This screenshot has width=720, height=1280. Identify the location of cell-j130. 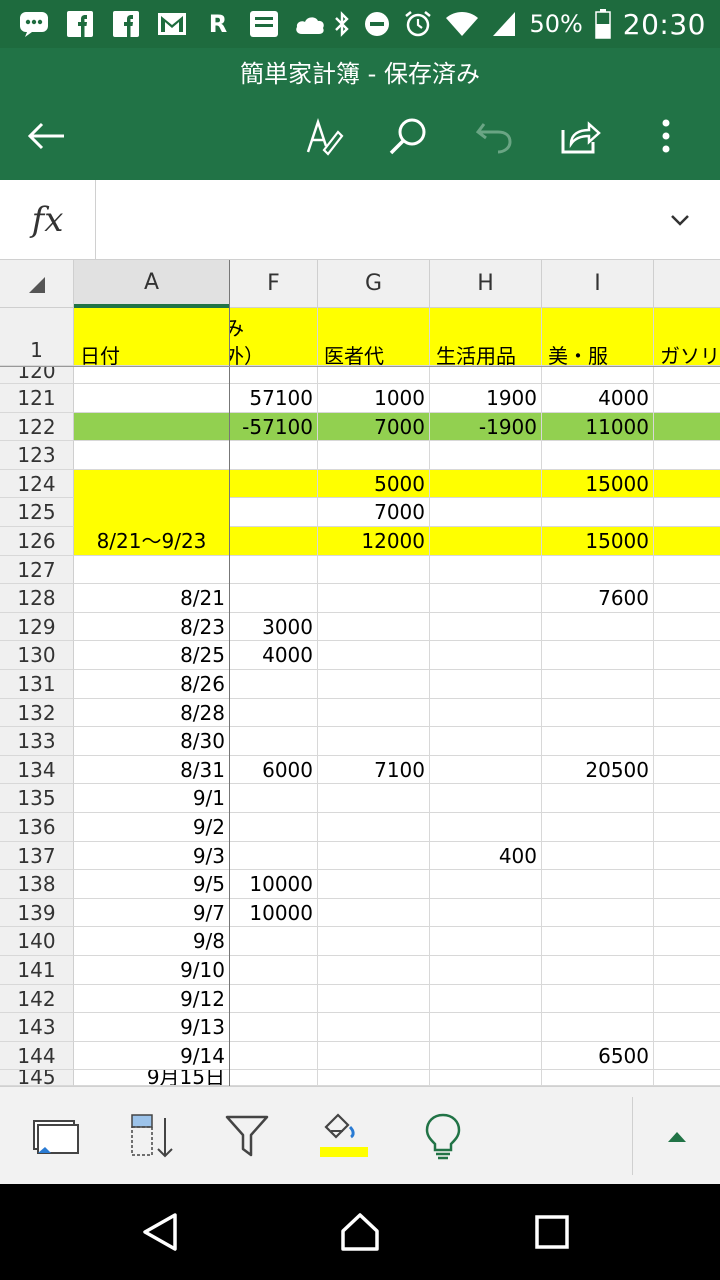
(687, 655).